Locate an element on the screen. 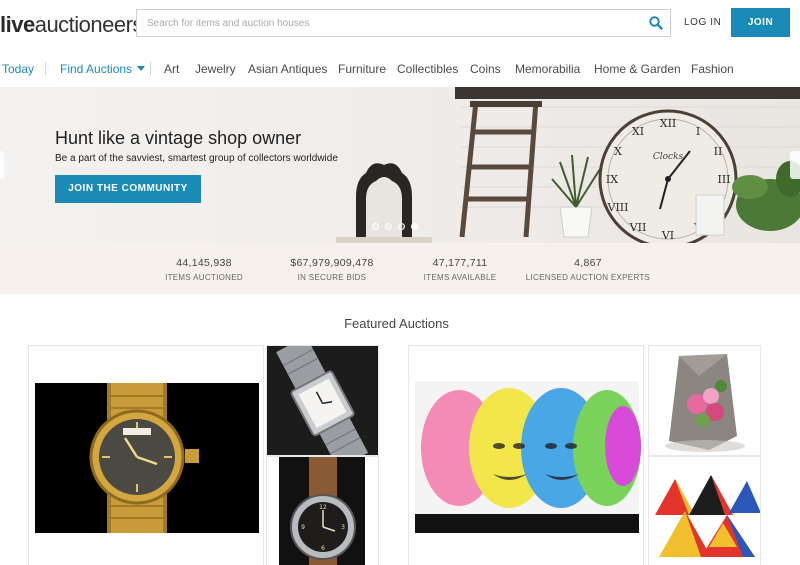 This screenshot has height=565, width=800. featured-item-pop-art is located at coordinates (526, 455).